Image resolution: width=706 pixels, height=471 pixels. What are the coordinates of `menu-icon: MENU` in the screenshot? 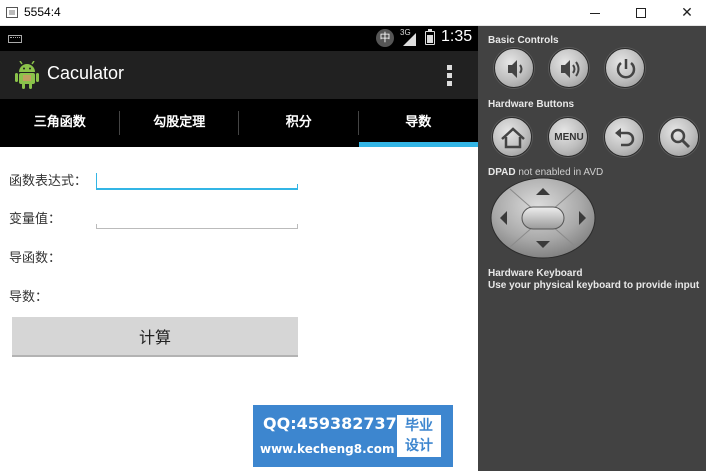 It's located at (569, 137).